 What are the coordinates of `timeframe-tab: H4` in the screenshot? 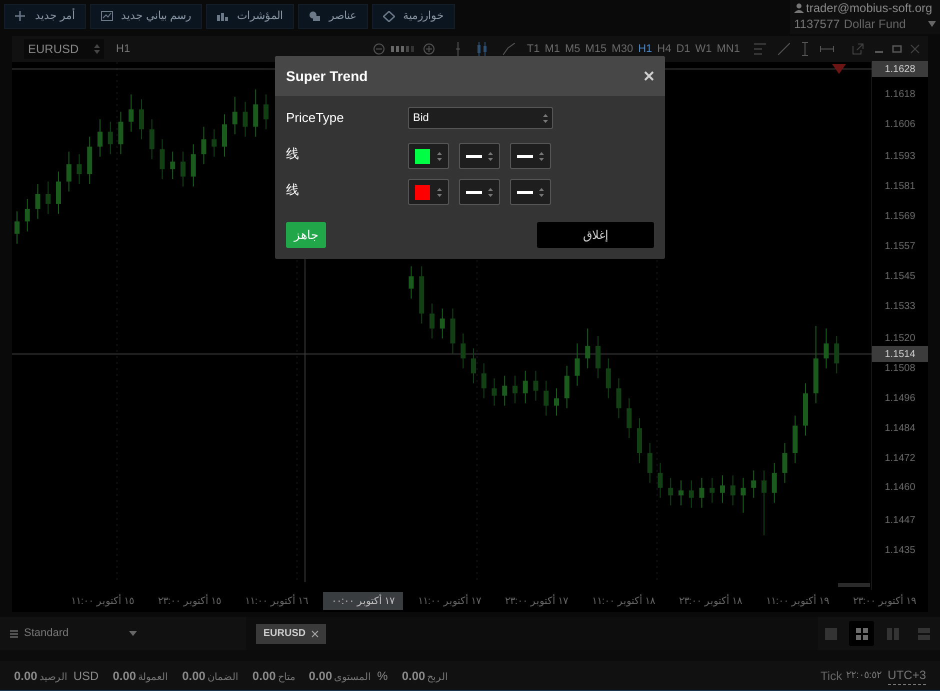 It's located at (664, 49).